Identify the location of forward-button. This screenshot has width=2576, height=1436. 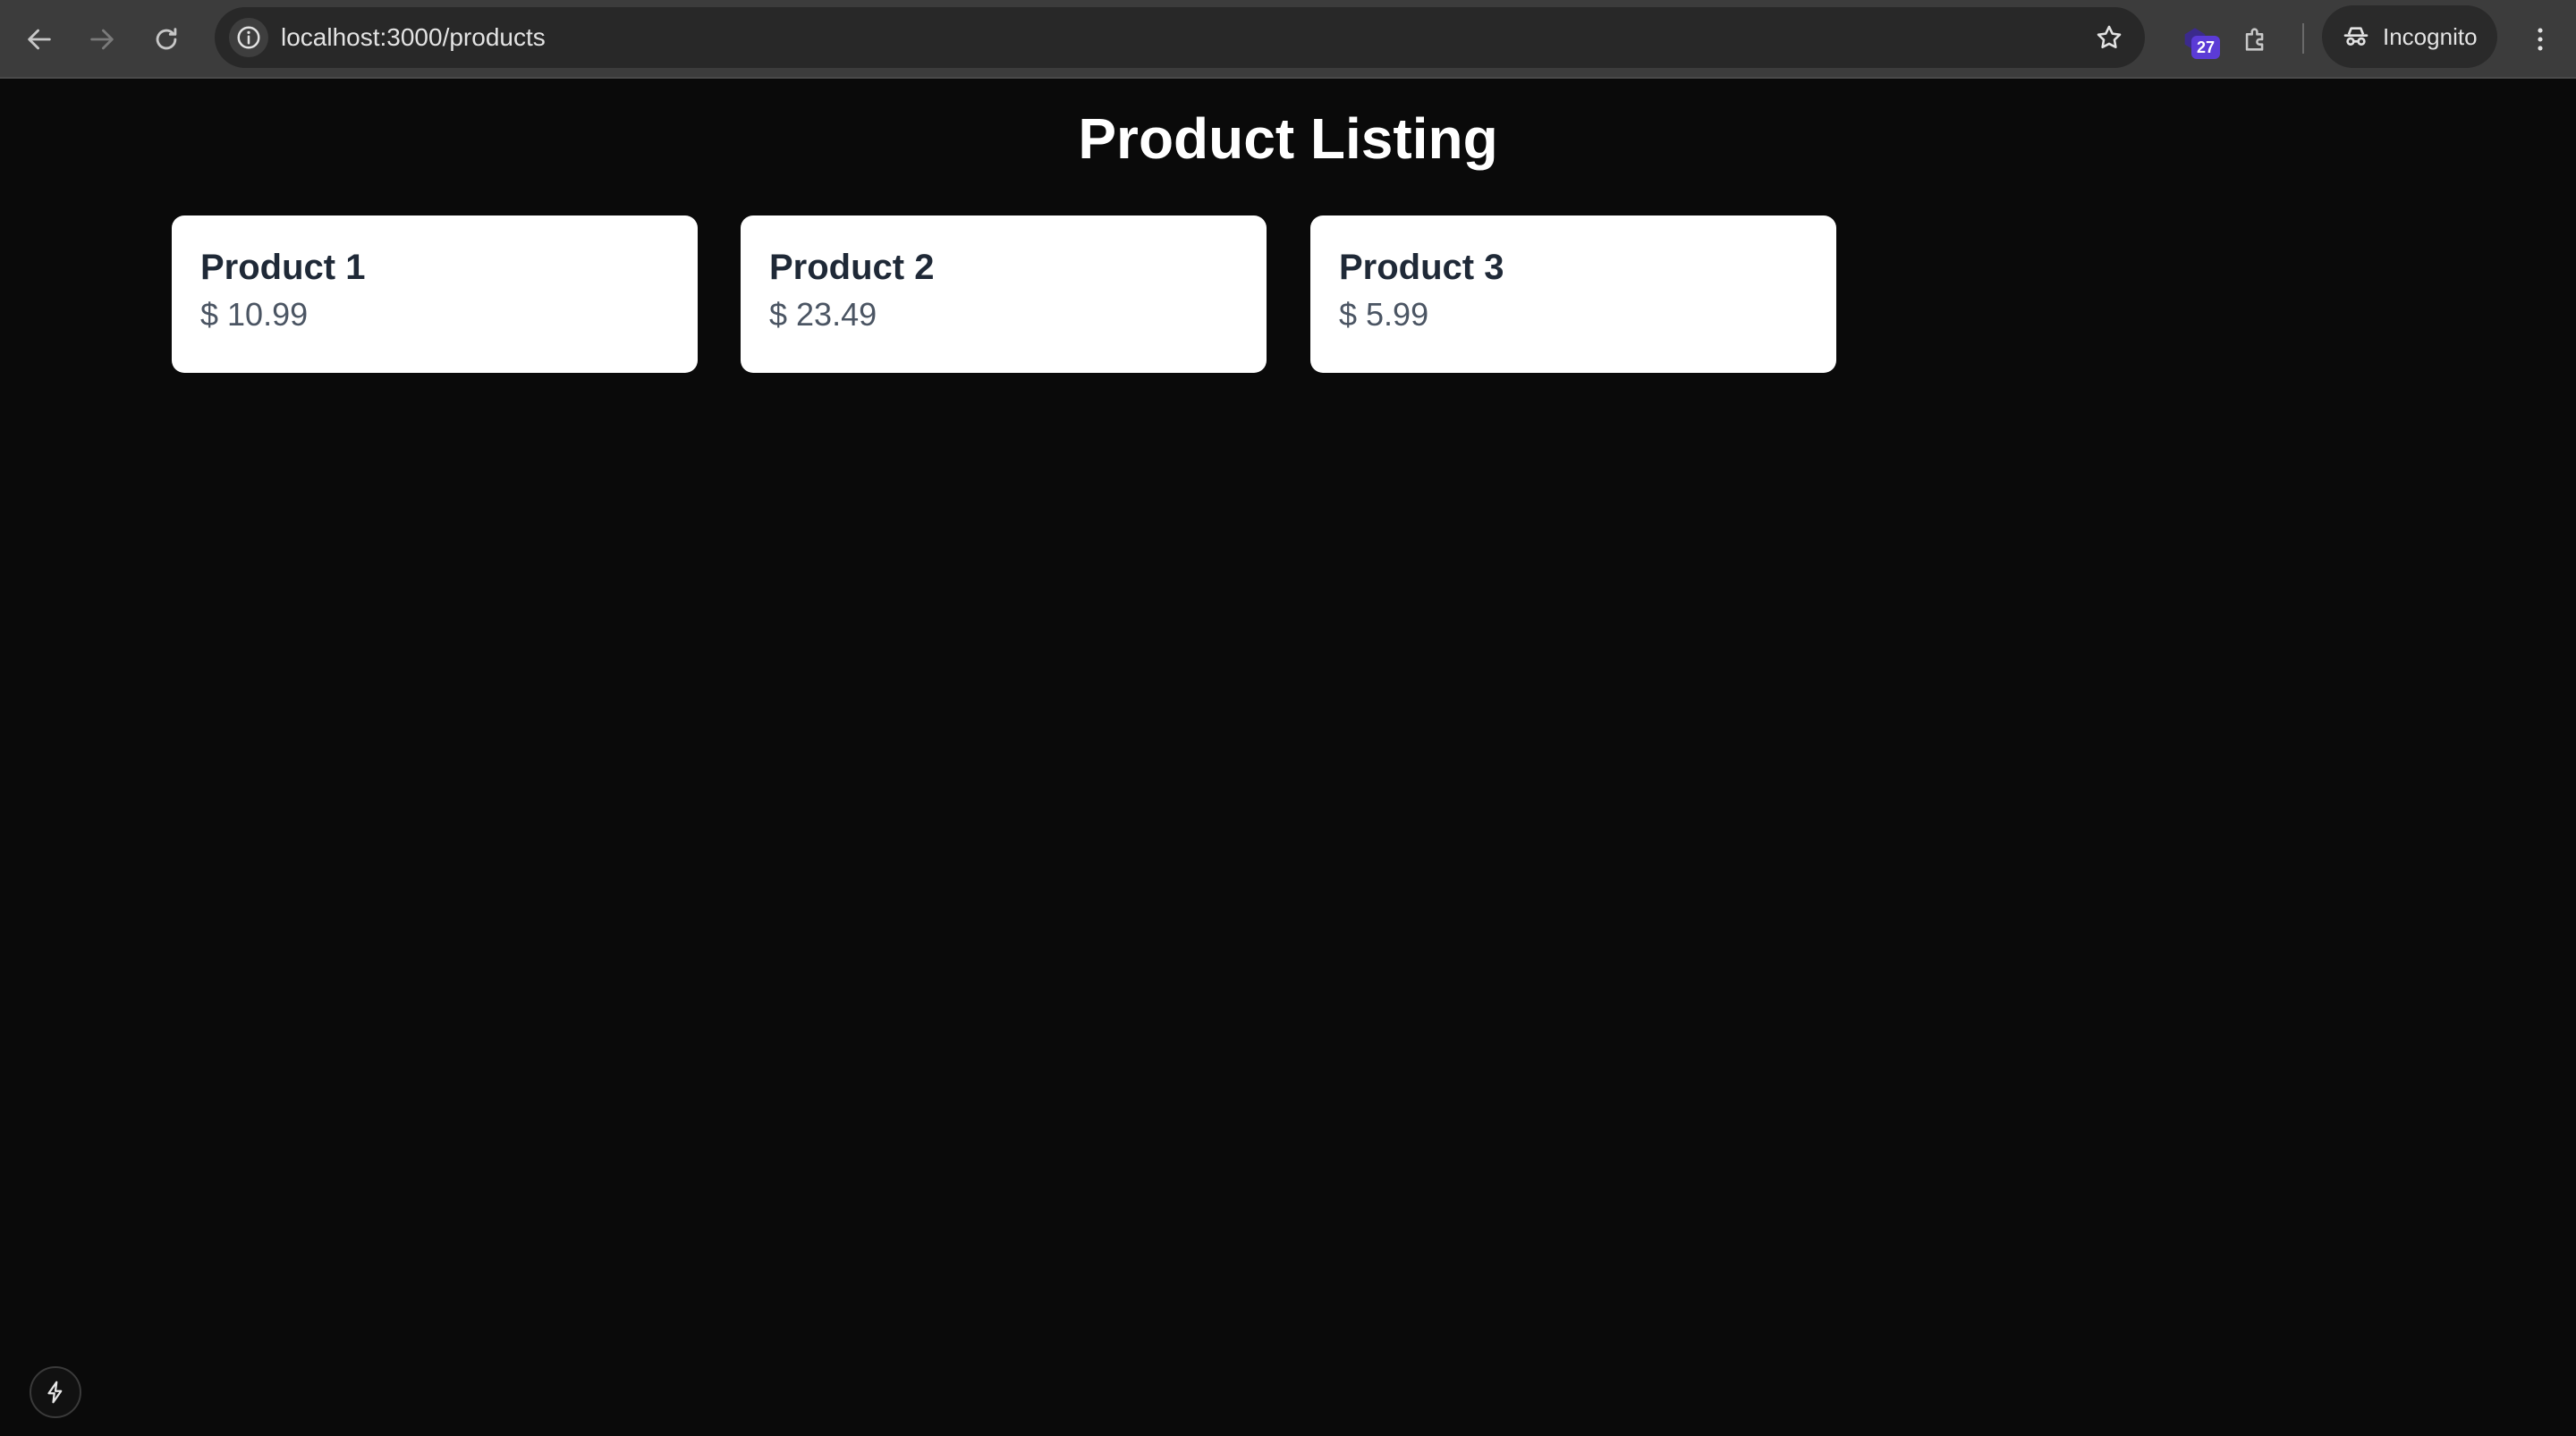
(102, 39).